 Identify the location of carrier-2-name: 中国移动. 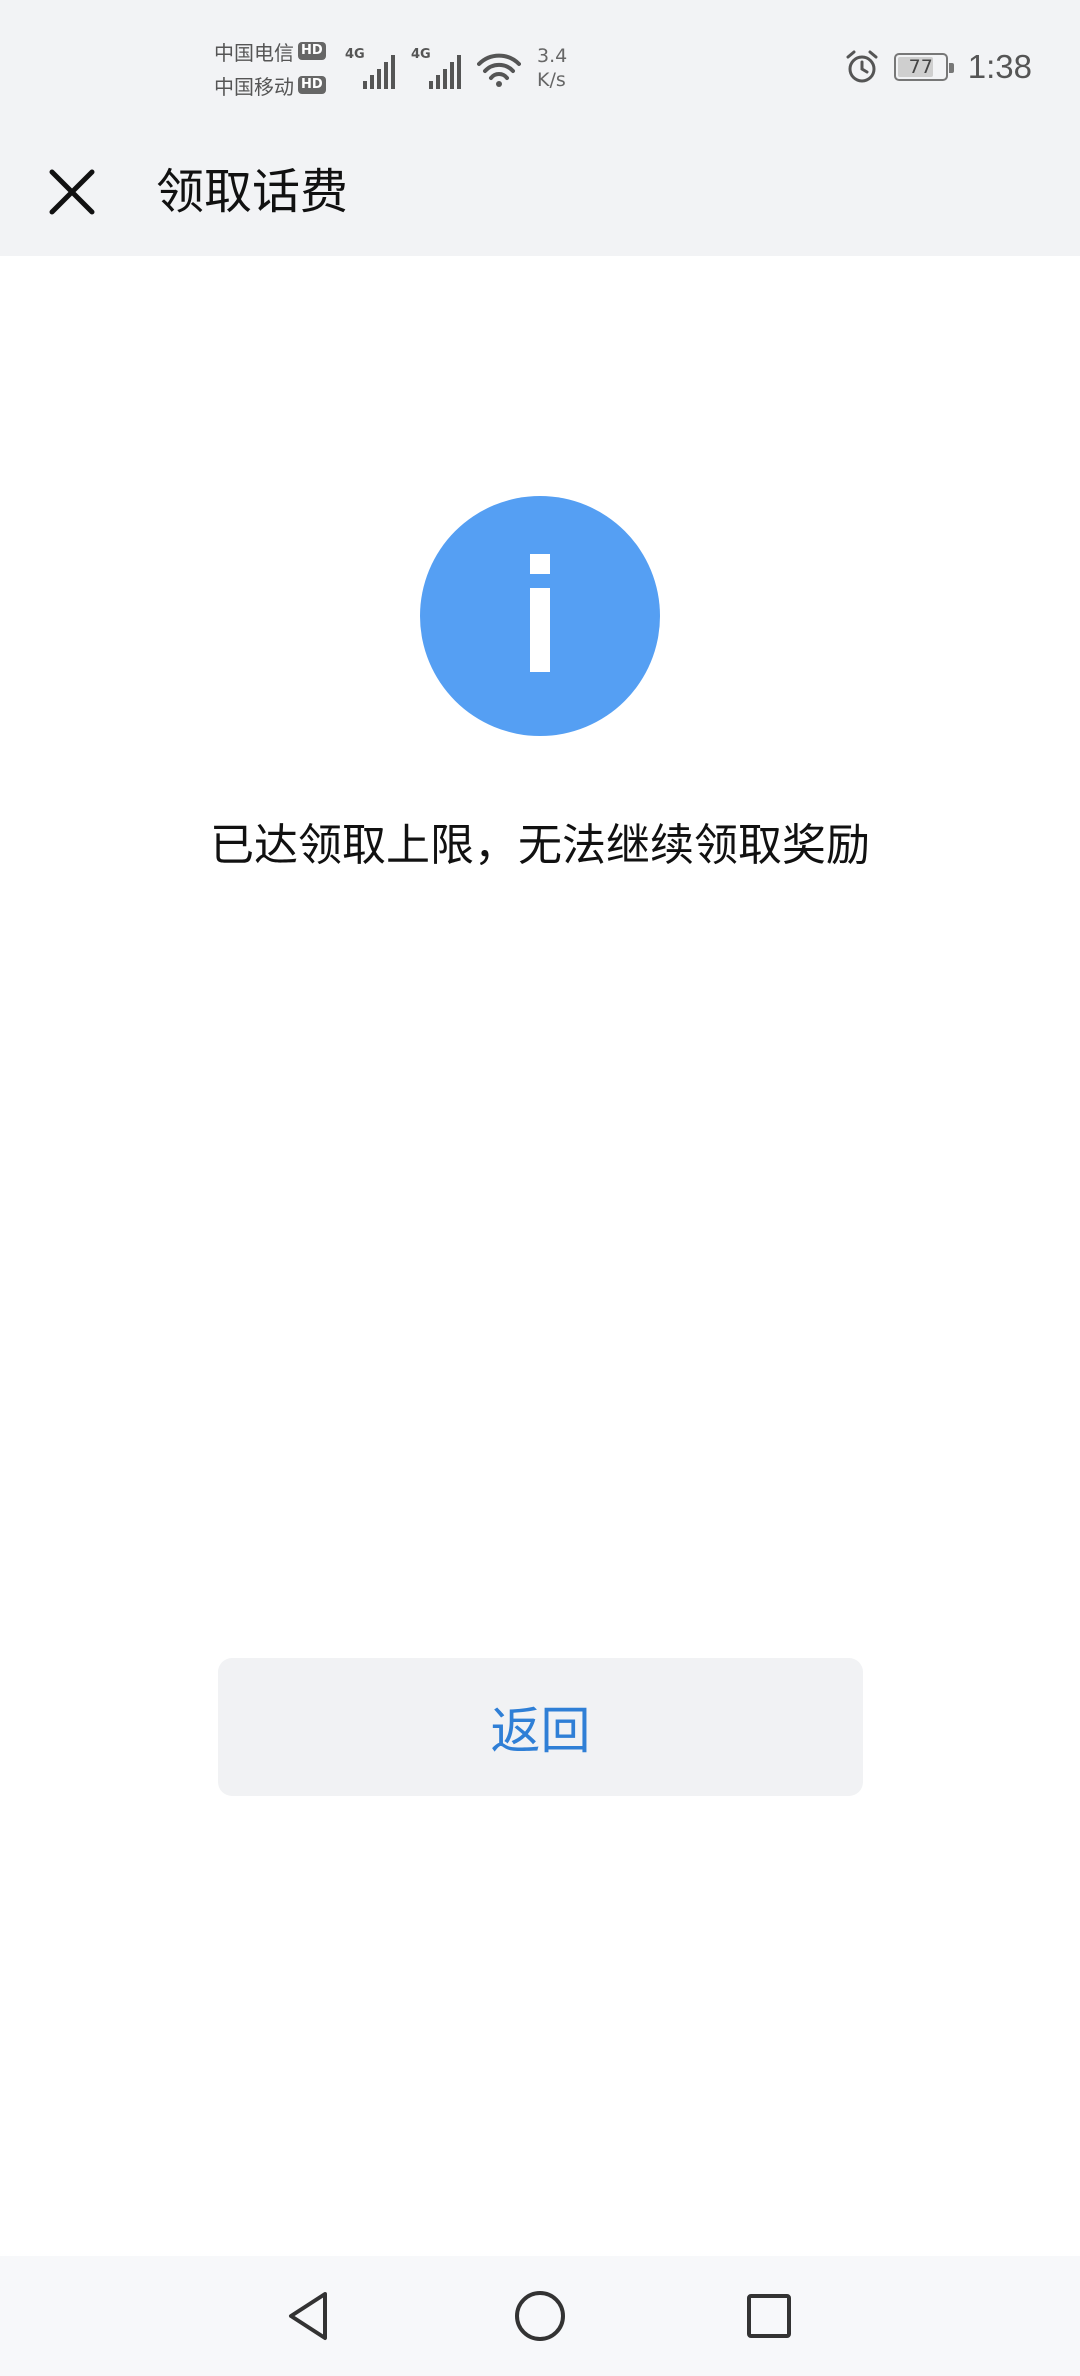
(254, 86).